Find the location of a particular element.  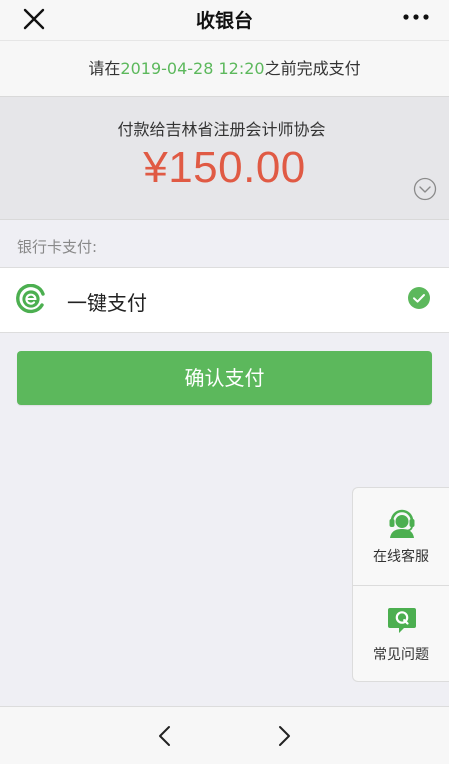

chevron-left-icon is located at coordinates (165, 736).